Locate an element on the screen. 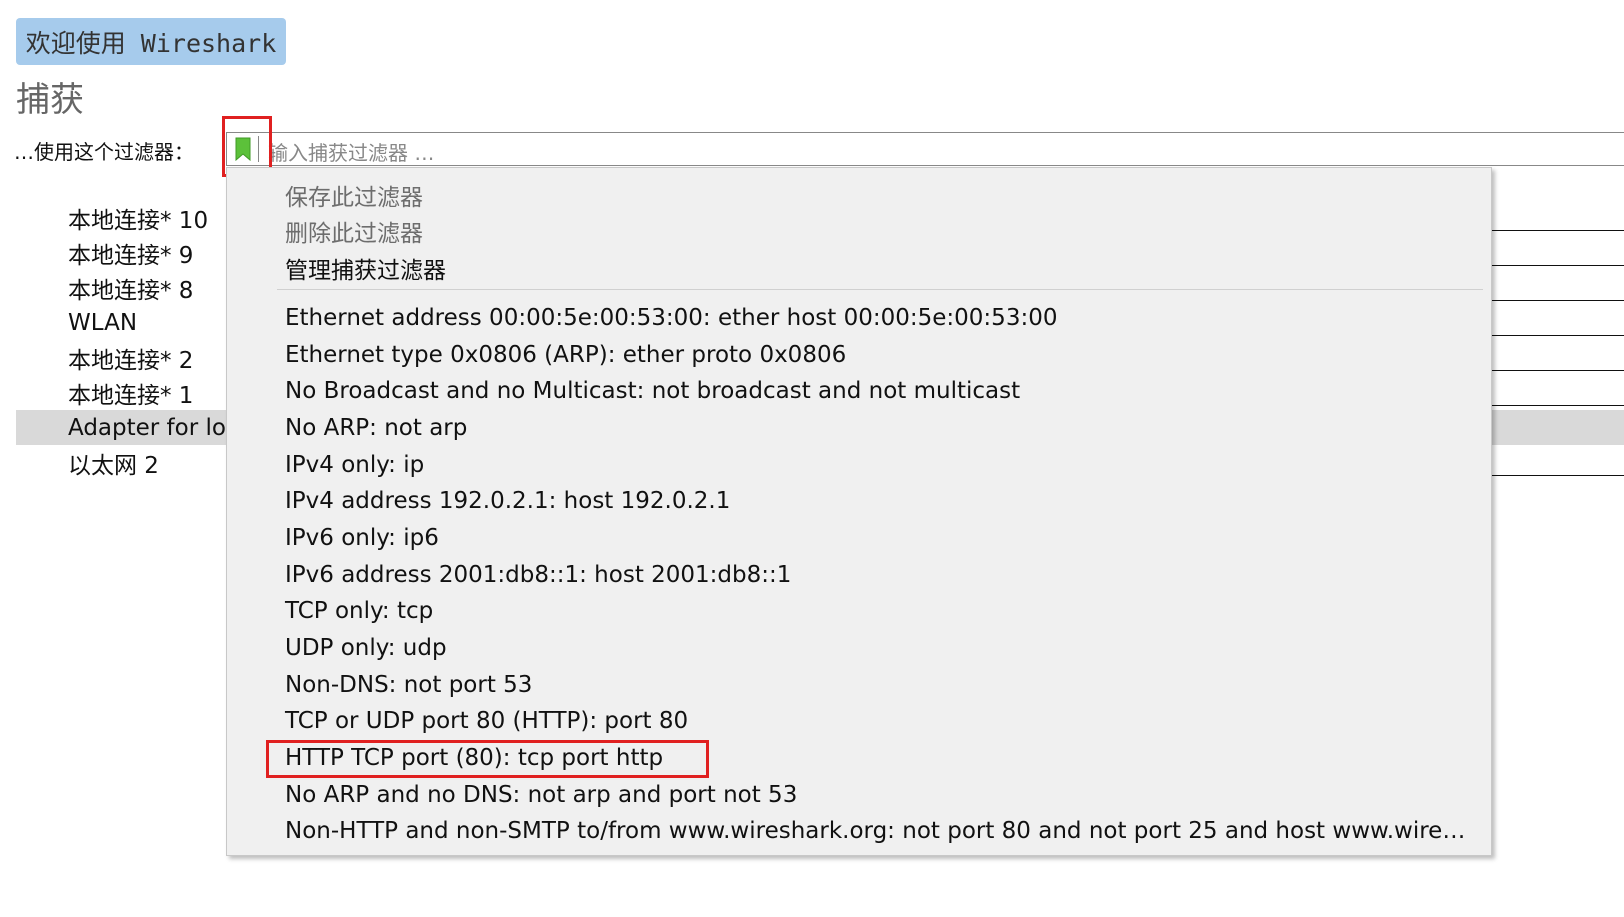  filter-menu-item: TCP or UDP port 80 (HTTP): port 80 is located at coordinates (486, 721).